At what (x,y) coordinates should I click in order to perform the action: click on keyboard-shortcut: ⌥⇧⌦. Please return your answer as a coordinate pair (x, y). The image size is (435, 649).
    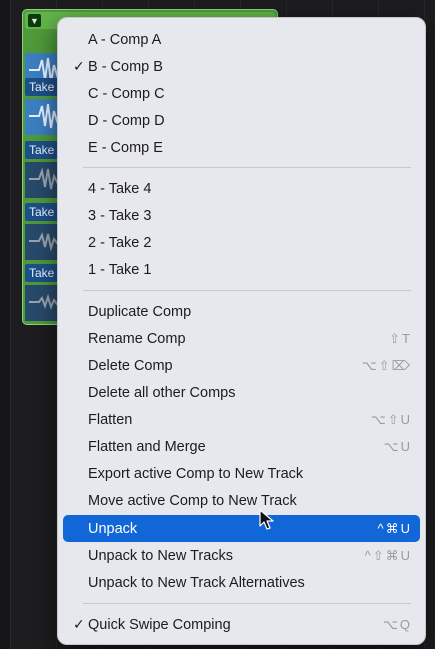
    Looking at the image, I should click on (386, 365).